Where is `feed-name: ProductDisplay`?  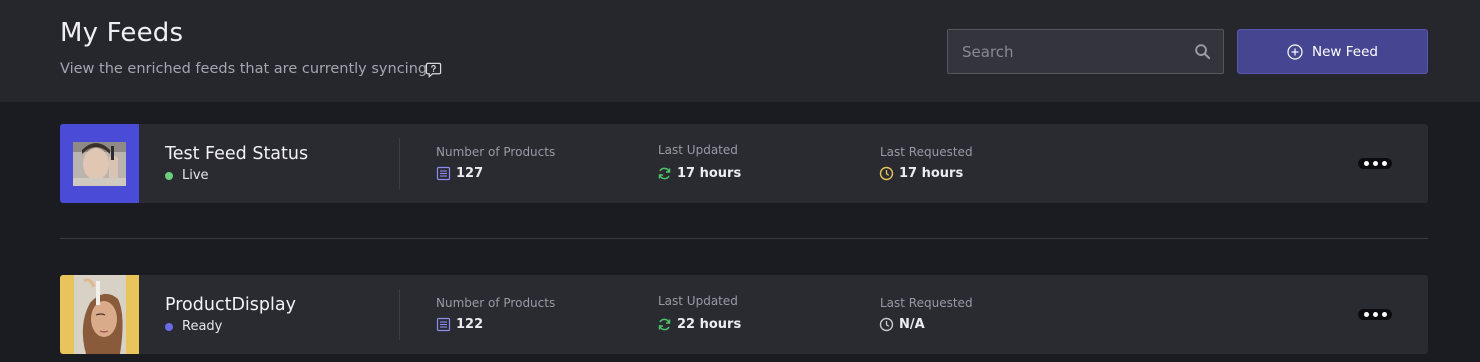
feed-name: ProductDisplay is located at coordinates (230, 305).